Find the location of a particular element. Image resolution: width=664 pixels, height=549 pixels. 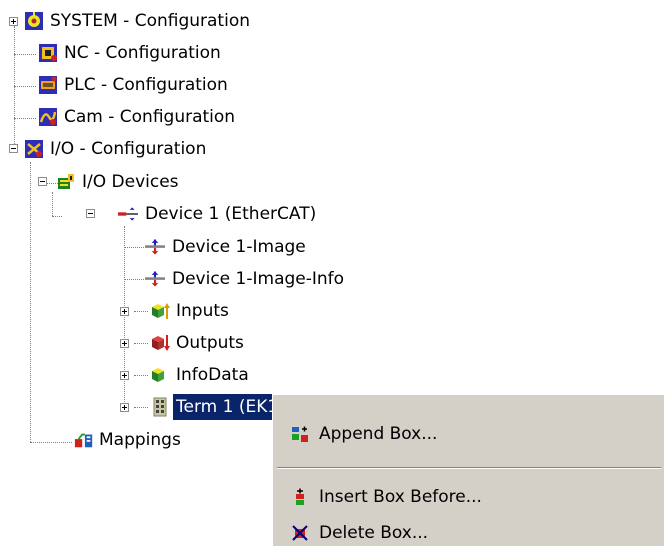

io-devices-icon is located at coordinates (66, 181).